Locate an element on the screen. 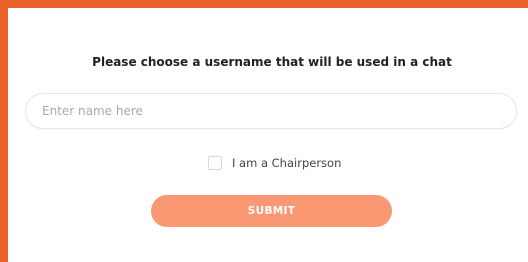 The width and height of the screenshot is (528, 262). submit-button: SUBMIT is located at coordinates (271, 211).